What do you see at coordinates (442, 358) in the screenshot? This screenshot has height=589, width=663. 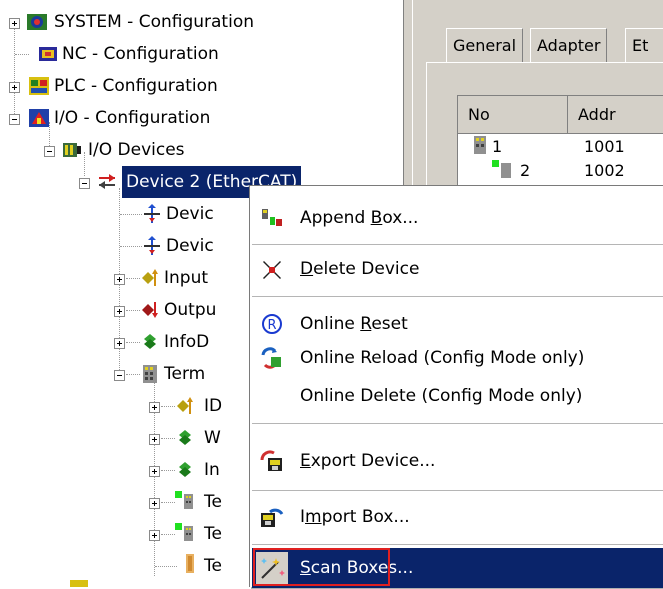 I see `menu-item-label: Online Reload (Config Mode only)` at bounding box center [442, 358].